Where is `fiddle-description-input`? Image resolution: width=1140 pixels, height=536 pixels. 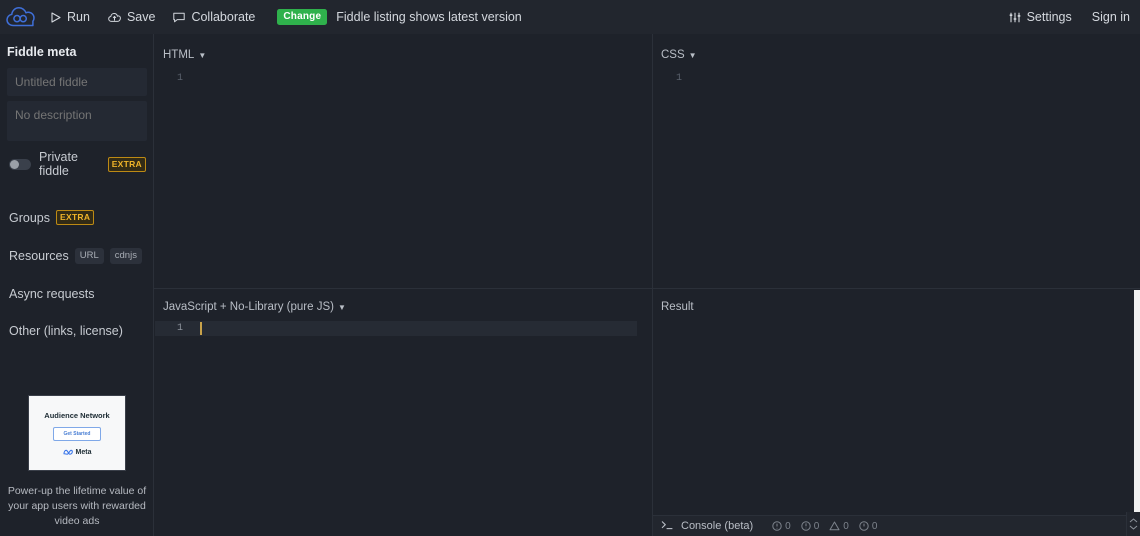
fiddle-description-input is located at coordinates (77, 121).